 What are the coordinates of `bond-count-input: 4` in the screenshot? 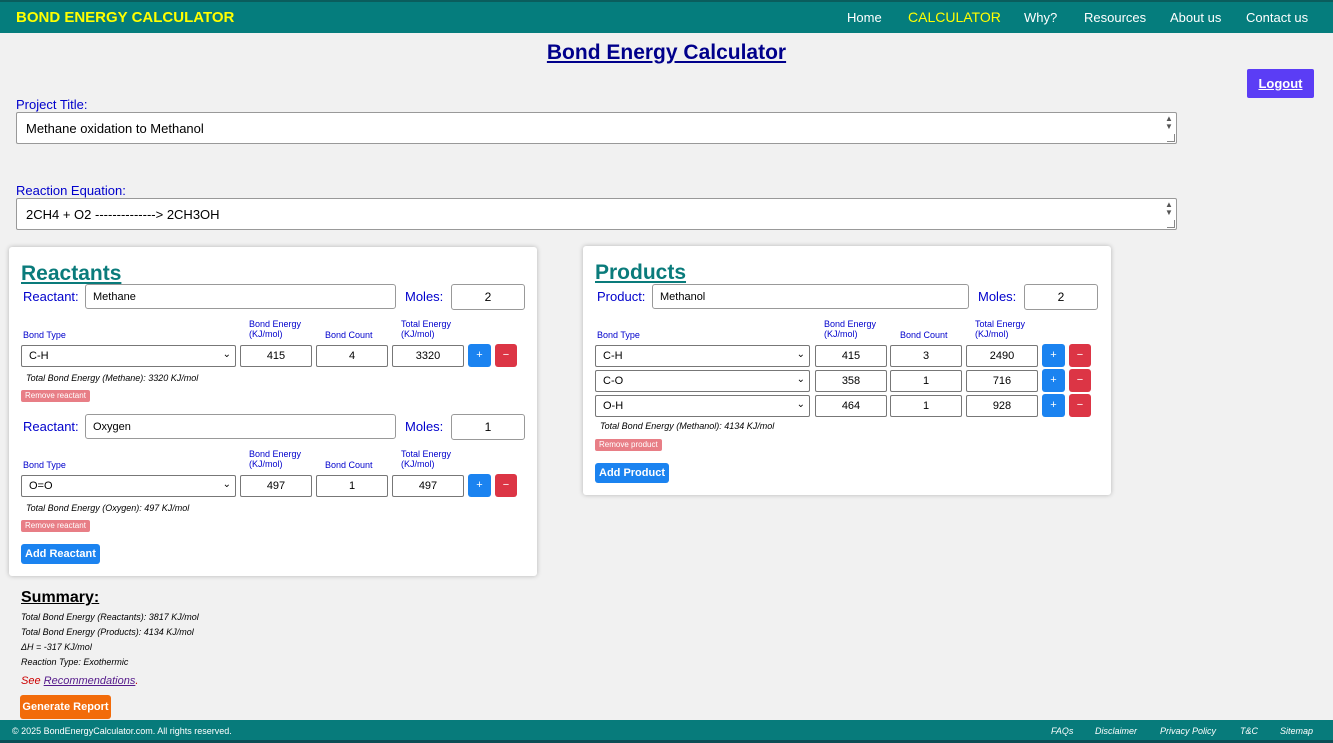 It's located at (352, 356).